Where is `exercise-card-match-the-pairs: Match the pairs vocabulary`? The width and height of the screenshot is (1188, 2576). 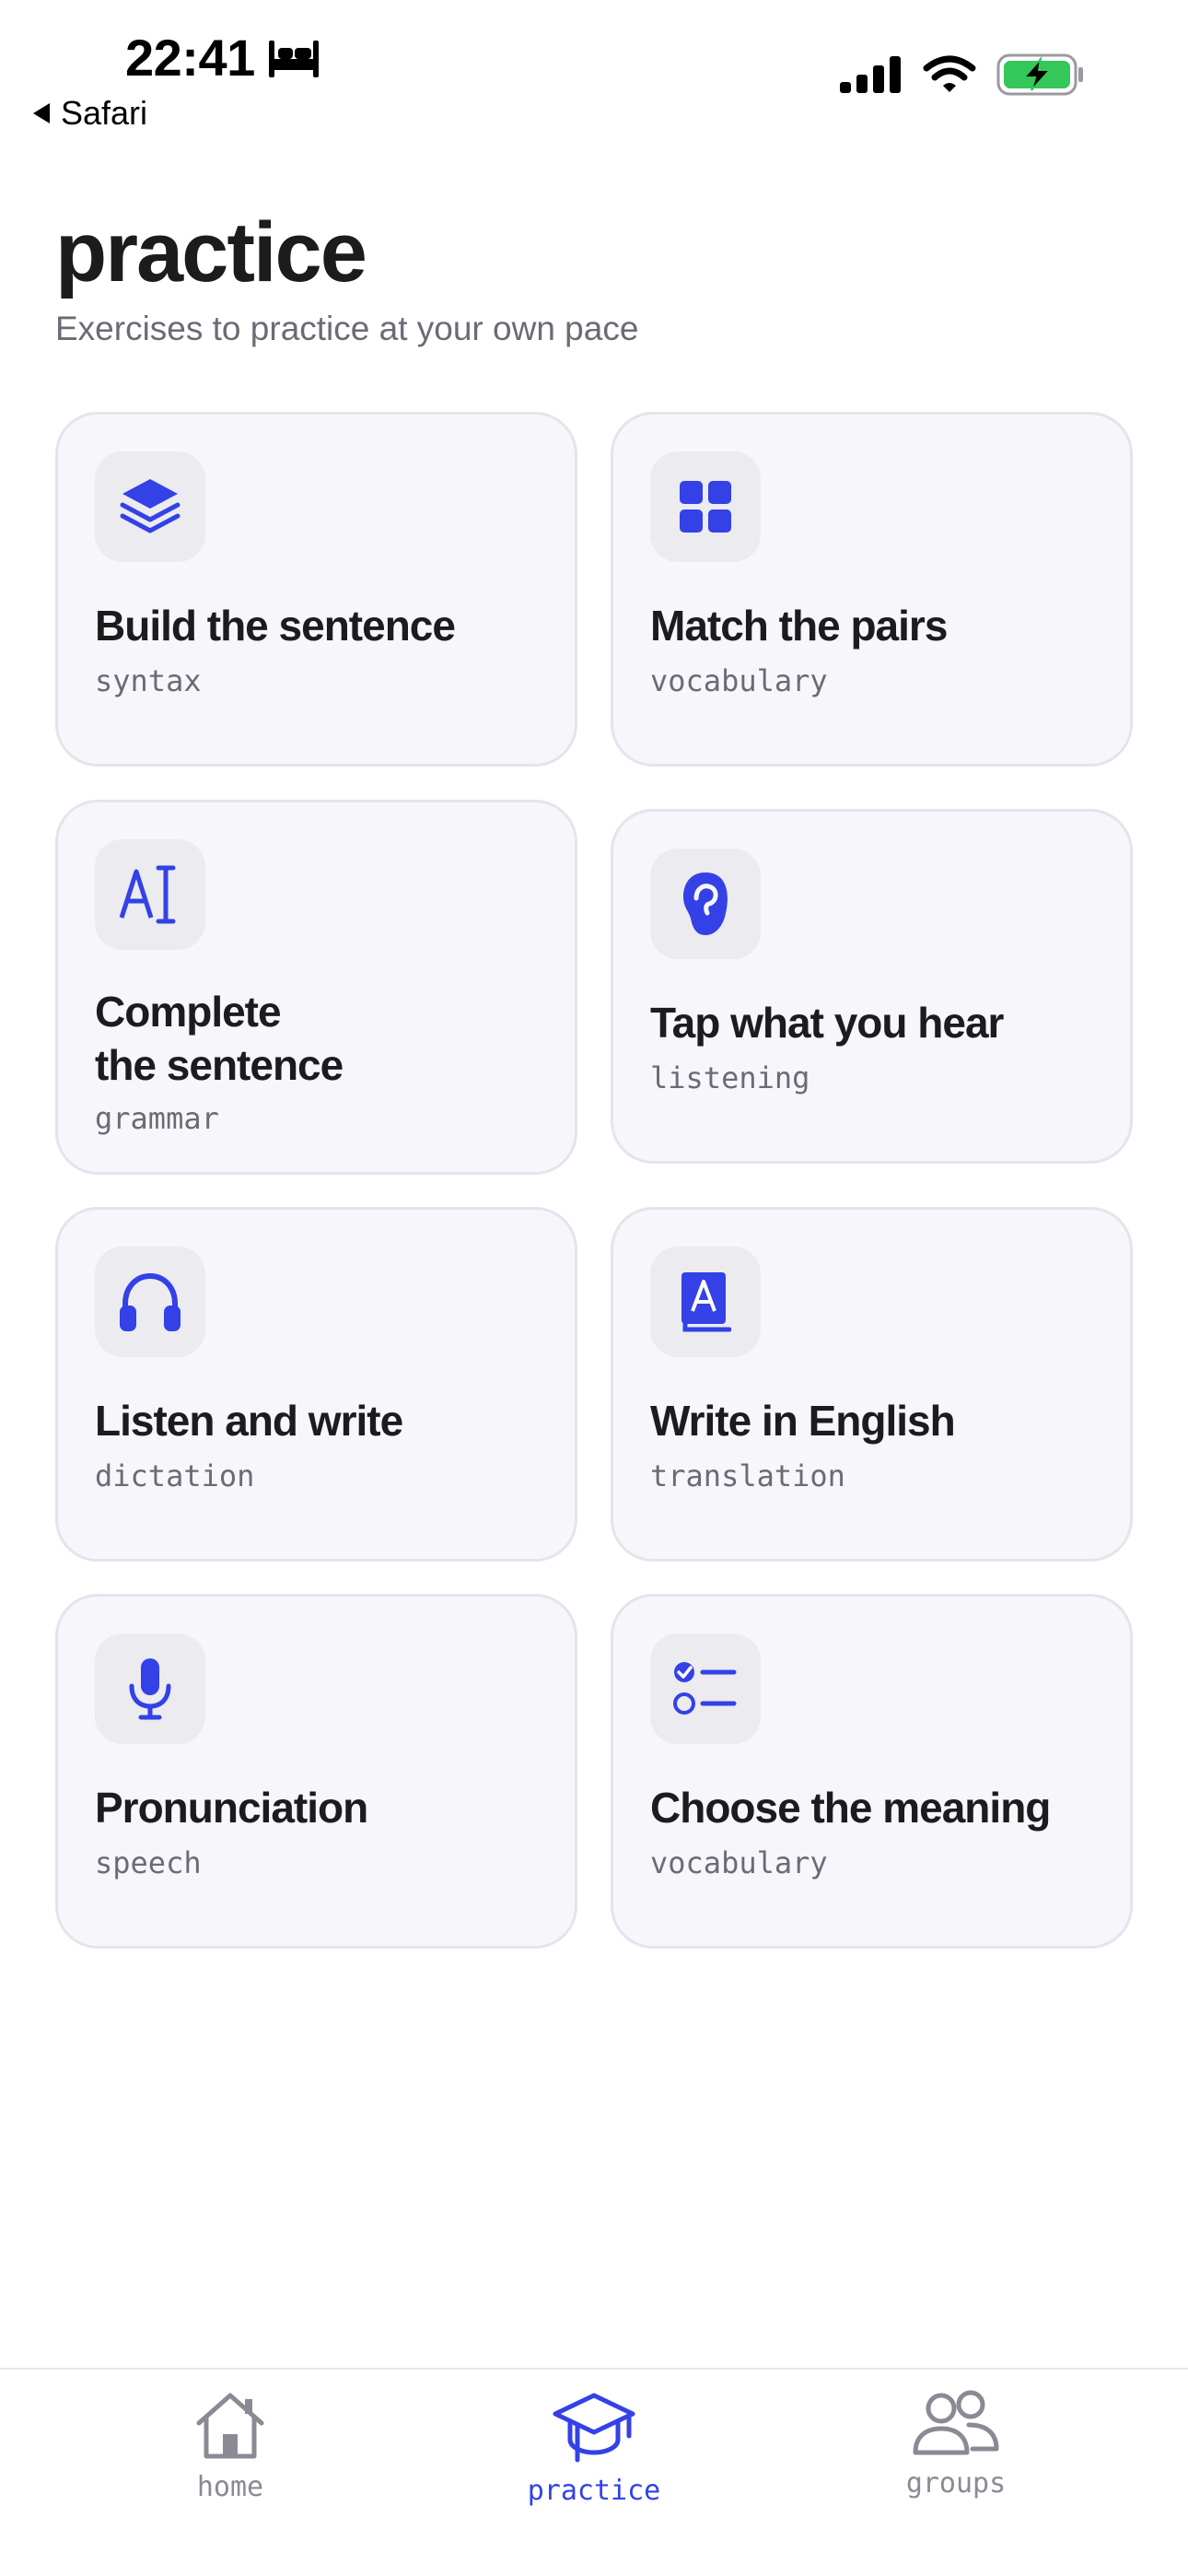
exercise-card-match-the-pairs: Match the pairs vocabulary is located at coordinates (872, 589).